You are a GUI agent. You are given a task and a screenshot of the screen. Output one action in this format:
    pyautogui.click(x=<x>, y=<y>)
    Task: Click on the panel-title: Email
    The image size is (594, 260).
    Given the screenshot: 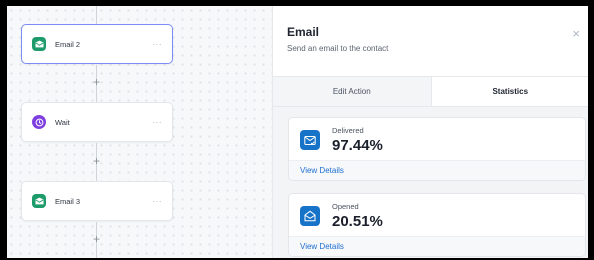 What is the action you would take?
    pyautogui.click(x=303, y=32)
    